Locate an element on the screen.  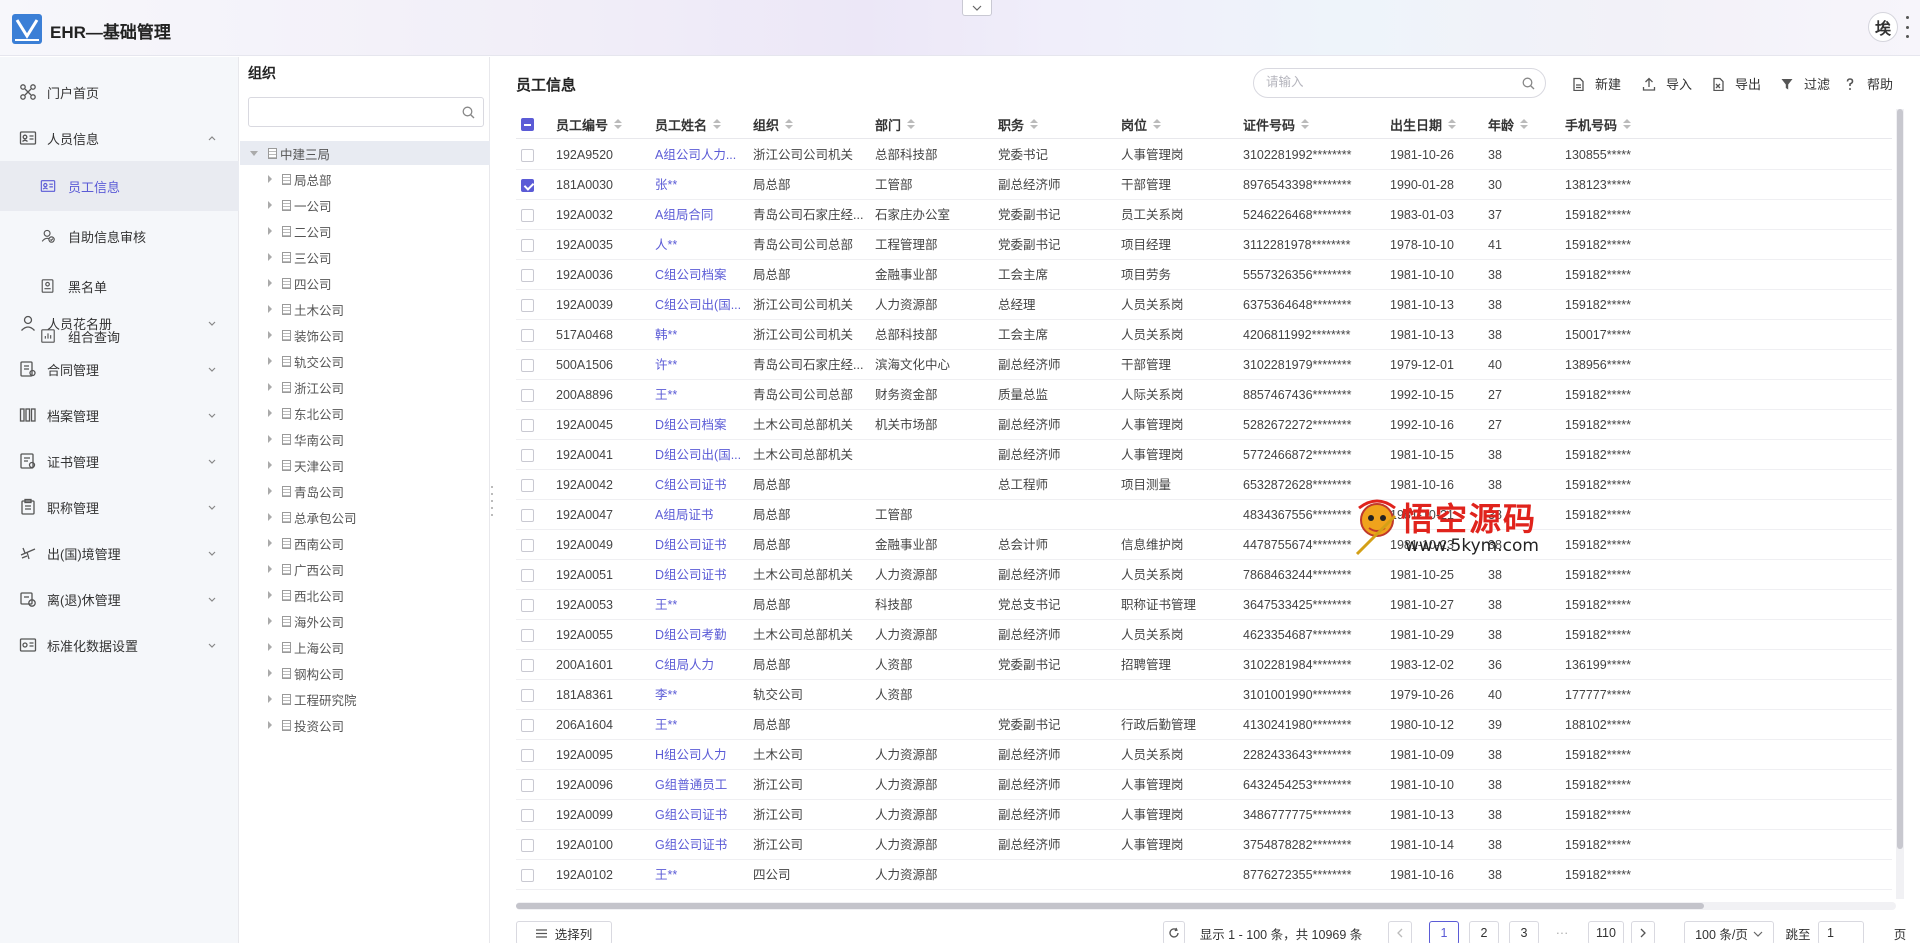
employee-name-link: D组公司证书 is located at coordinates (702, 545).